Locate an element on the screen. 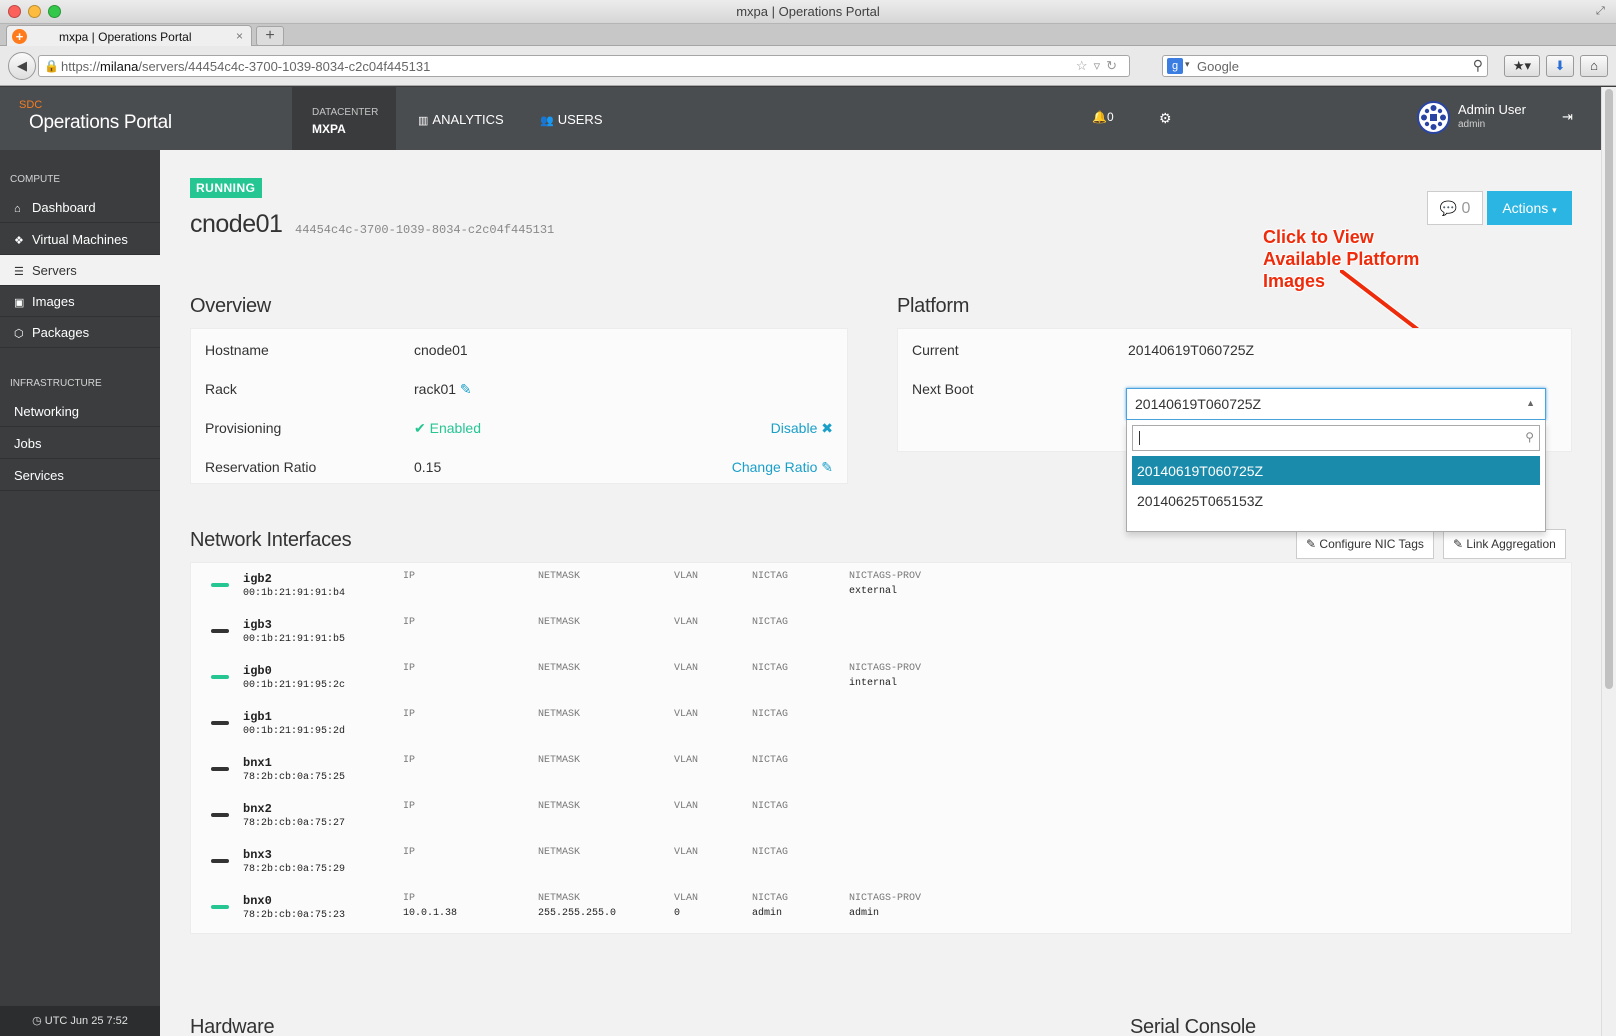 This screenshot has width=1616, height=1036. notifications-button: 🔔0 is located at coordinates (1103, 117).